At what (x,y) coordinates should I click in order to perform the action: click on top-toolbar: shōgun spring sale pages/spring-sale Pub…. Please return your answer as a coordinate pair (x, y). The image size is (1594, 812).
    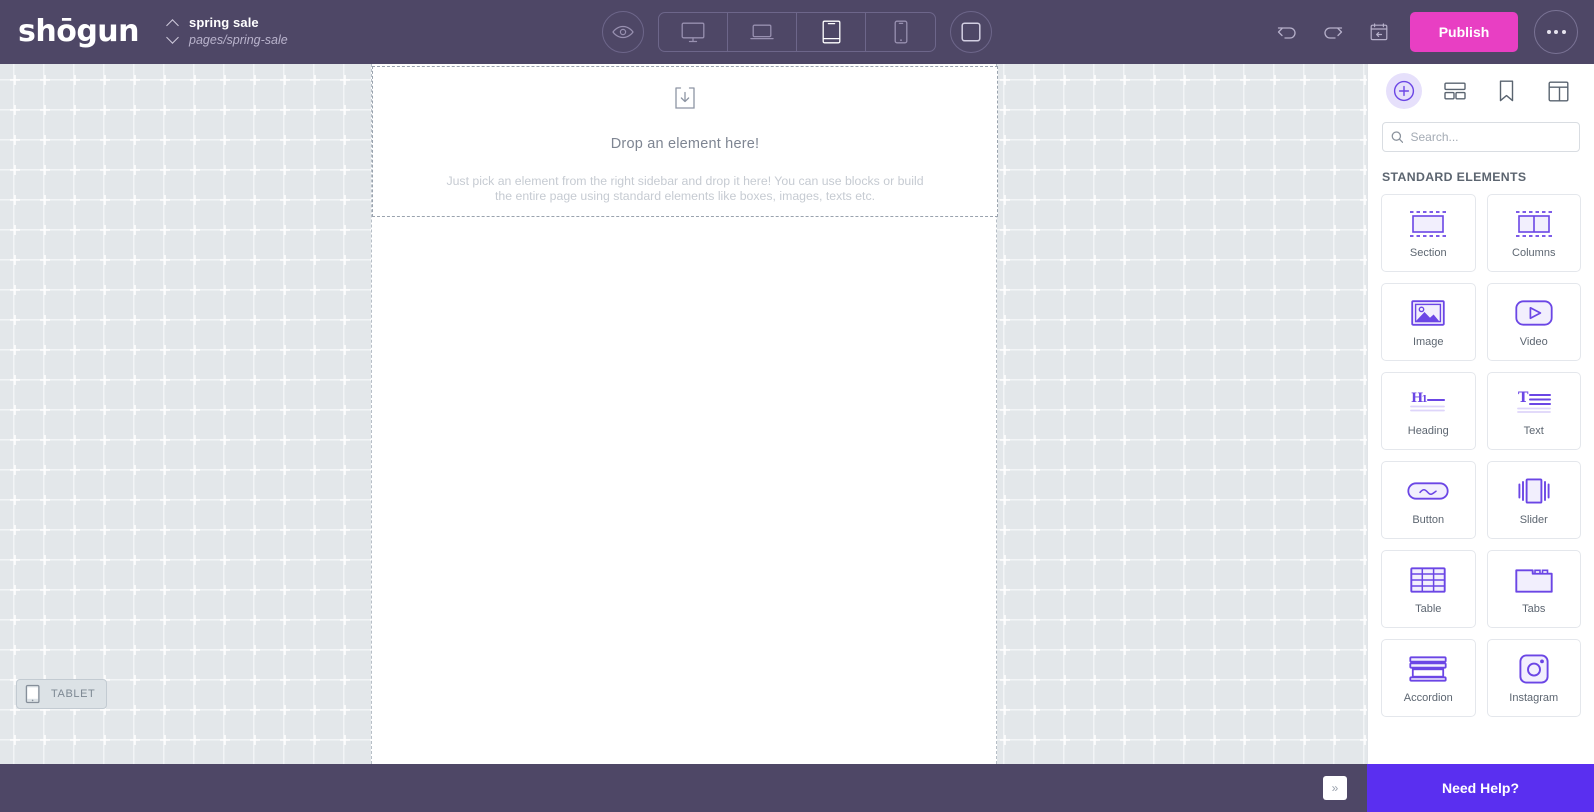
    Looking at the image, I should click on (797, 32).